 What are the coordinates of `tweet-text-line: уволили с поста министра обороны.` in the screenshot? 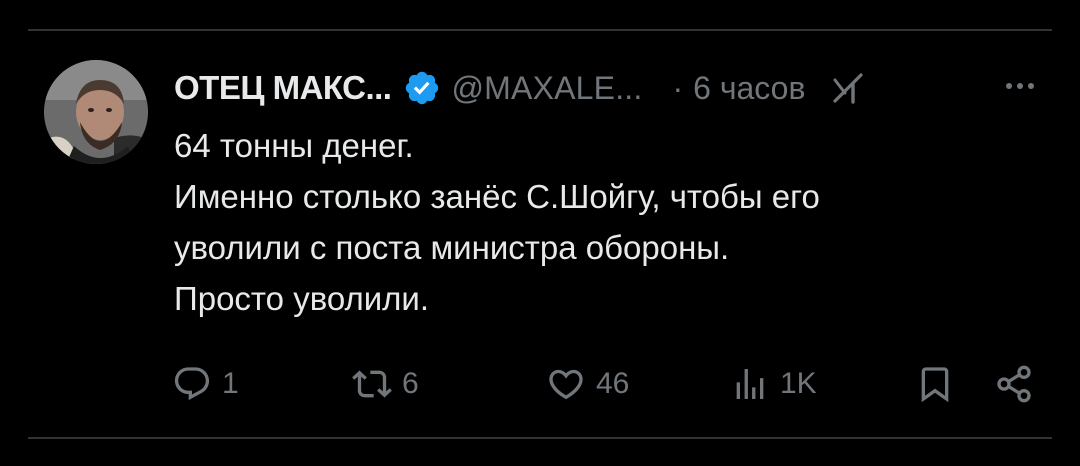 It's located at (452, 247).